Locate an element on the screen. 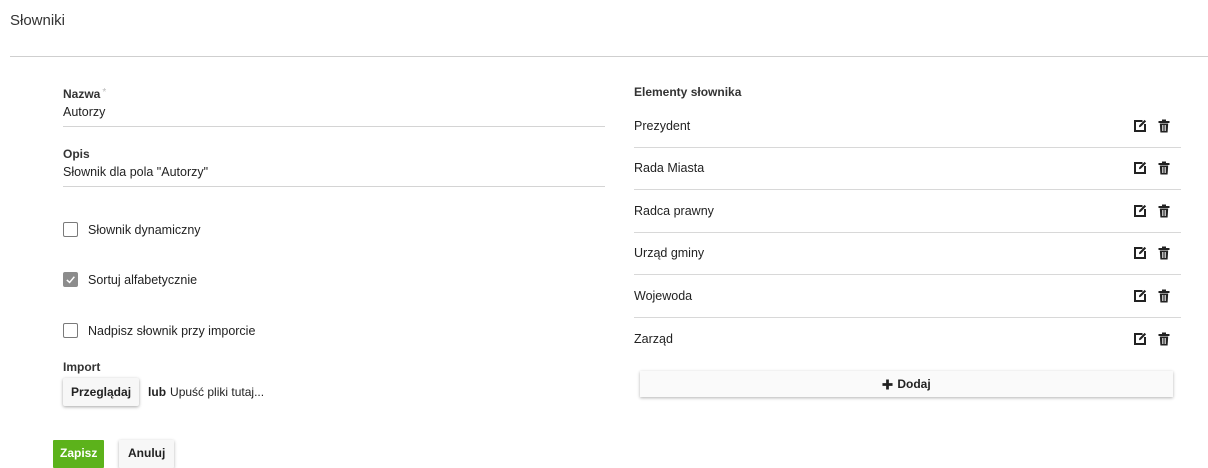 This screenshot has width=1208, height=468. dynamic-dictionary-checkbox-row: Słownik dynamiczny is located at coordinates (132, 229).